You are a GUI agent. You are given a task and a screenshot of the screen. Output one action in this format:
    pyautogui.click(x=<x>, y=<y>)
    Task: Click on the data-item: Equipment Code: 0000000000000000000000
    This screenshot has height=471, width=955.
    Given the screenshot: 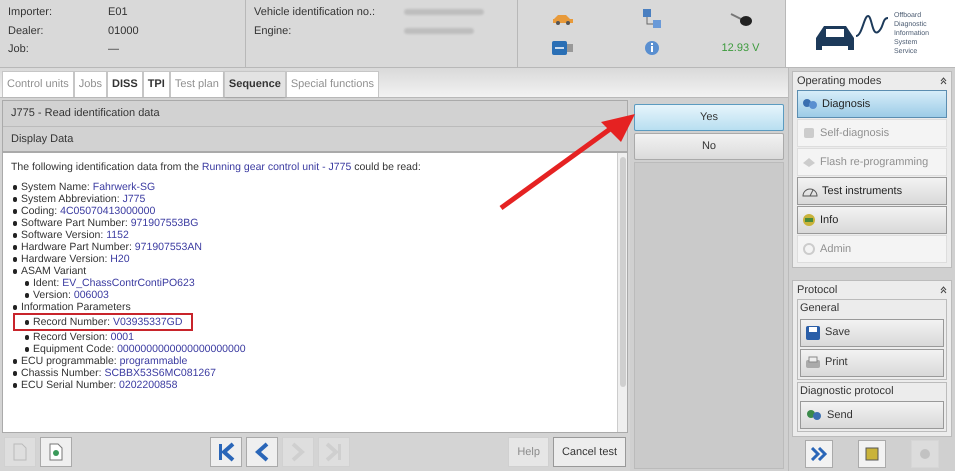 What is the action you would take?
    pyautogui.click(x=139, y=349)
    